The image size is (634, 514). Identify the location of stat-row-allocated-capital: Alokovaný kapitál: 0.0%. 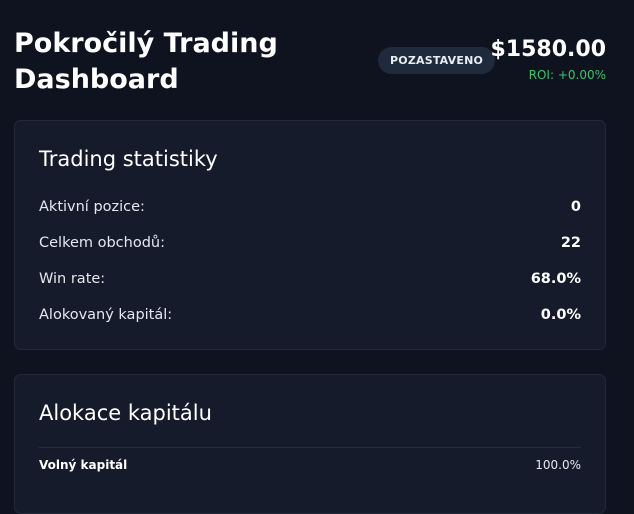
(310, 315).